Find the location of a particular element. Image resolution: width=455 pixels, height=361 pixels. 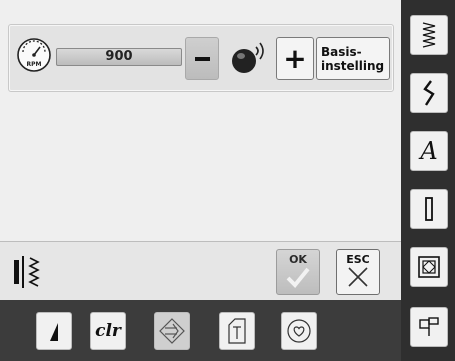

tack-button is located at coordinates (237, 331).